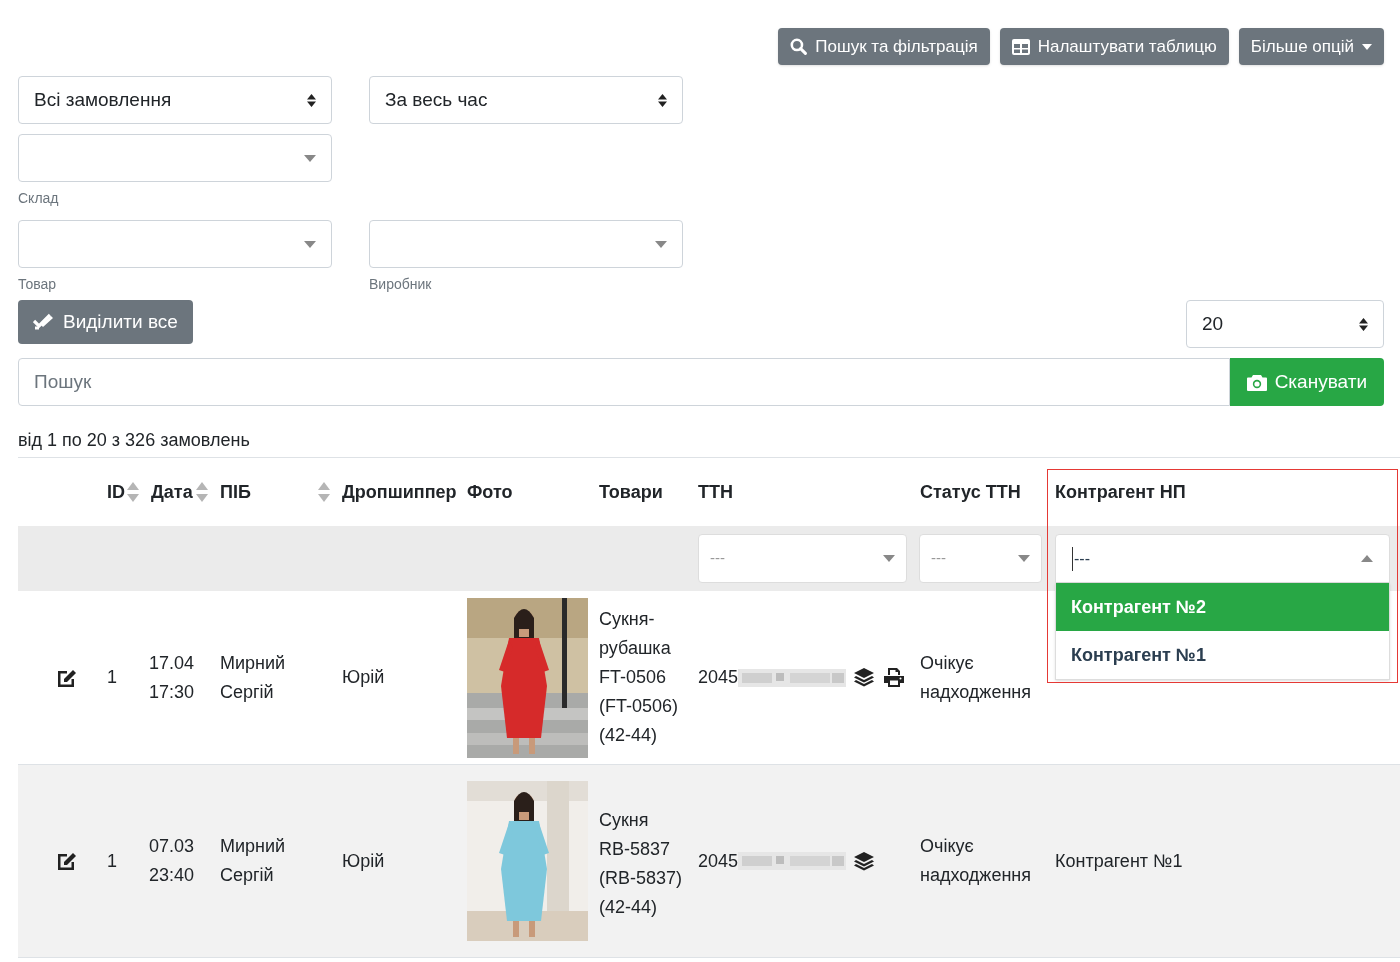 The image size is (1400, 962). What do you see at coordinates (1120, 492) in the screenshot?
I see `column-header: Контрагент НП` at bounding box center [1120, 492].